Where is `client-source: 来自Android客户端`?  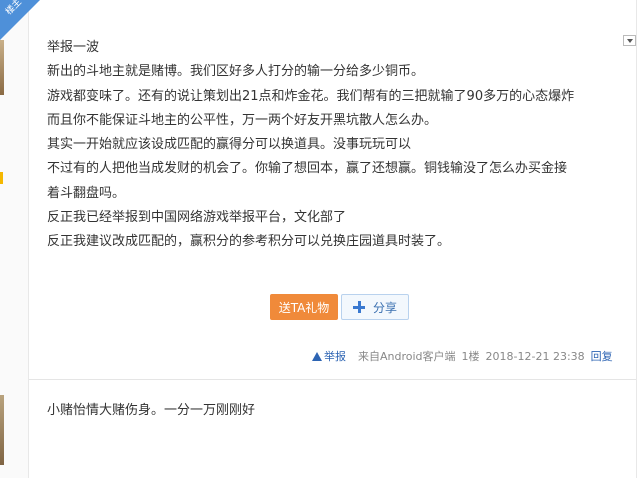 client-source: 来自Android客户端 is located at coordinates (407, 356).